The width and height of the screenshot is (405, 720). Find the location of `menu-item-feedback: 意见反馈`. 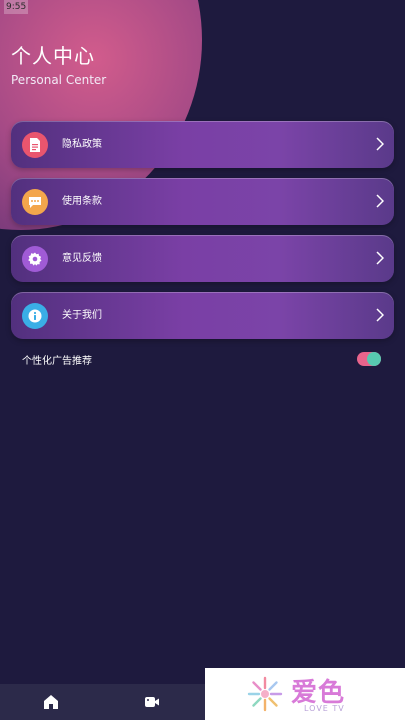

menu-item-feedback: 意见反馈 is located at coordinates (202, 258).